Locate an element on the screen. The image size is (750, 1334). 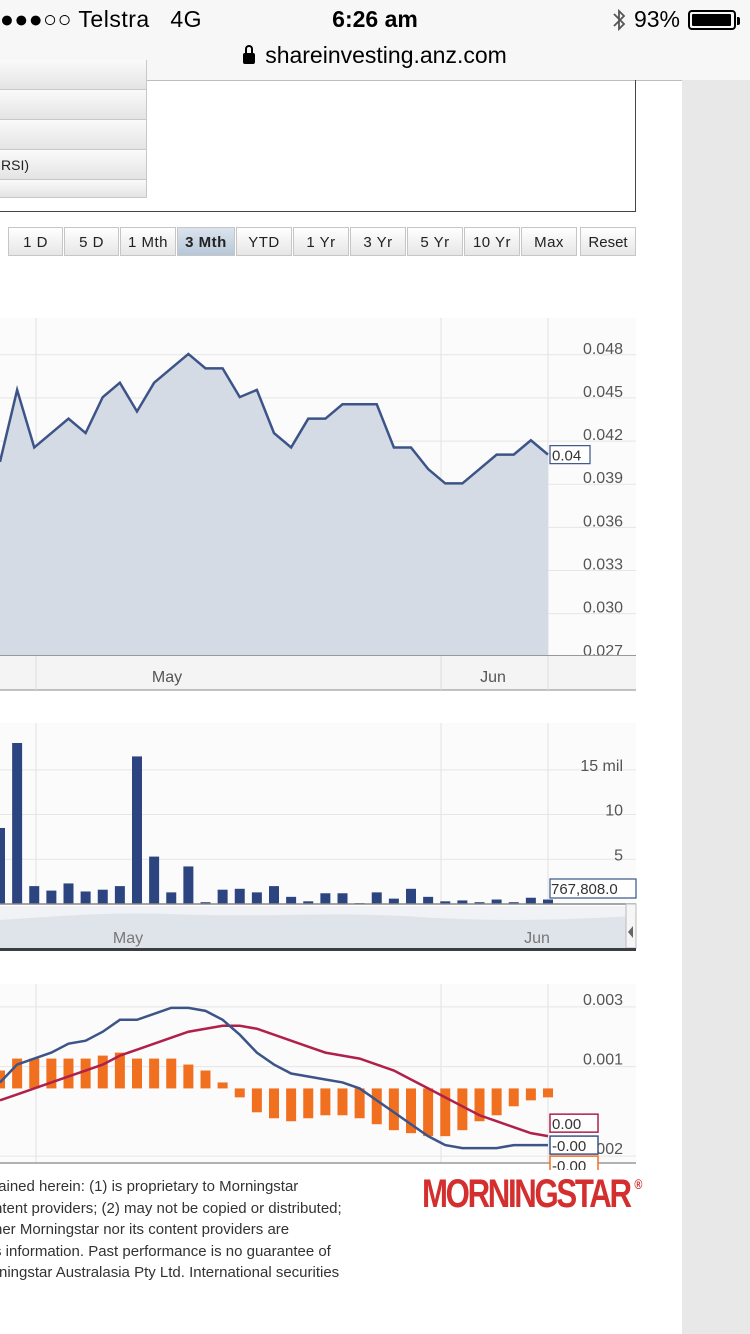
current-price-label: 0.04 is located at coordinates (566, 456).